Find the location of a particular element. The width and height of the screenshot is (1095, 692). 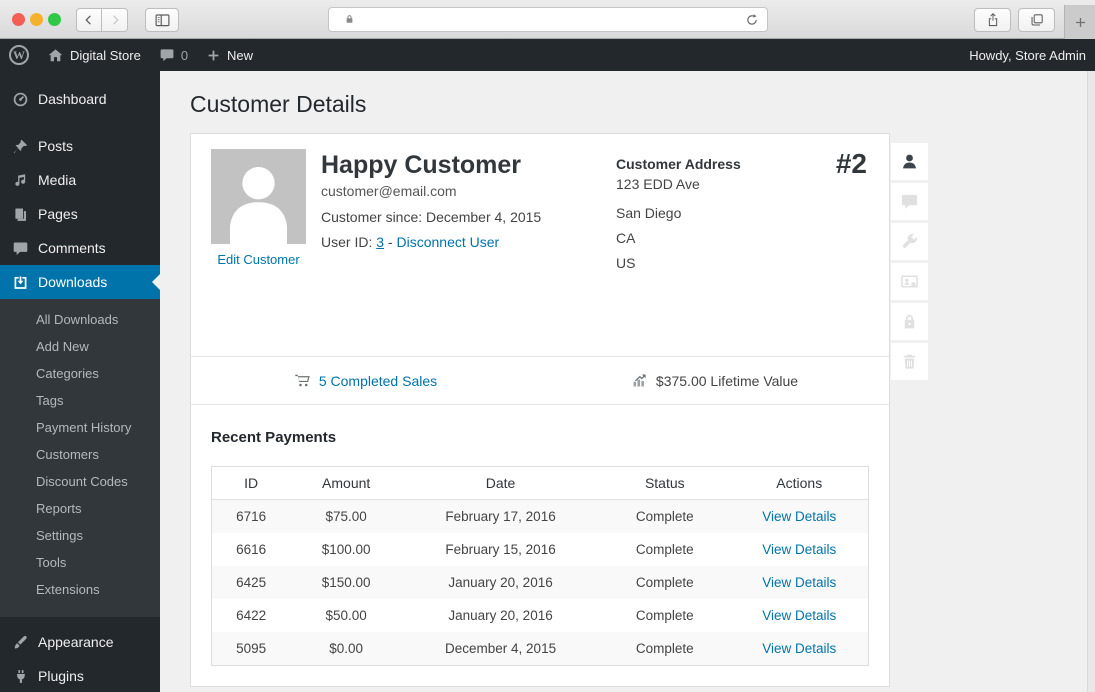

home-icon is located at coordinates (55, 55).